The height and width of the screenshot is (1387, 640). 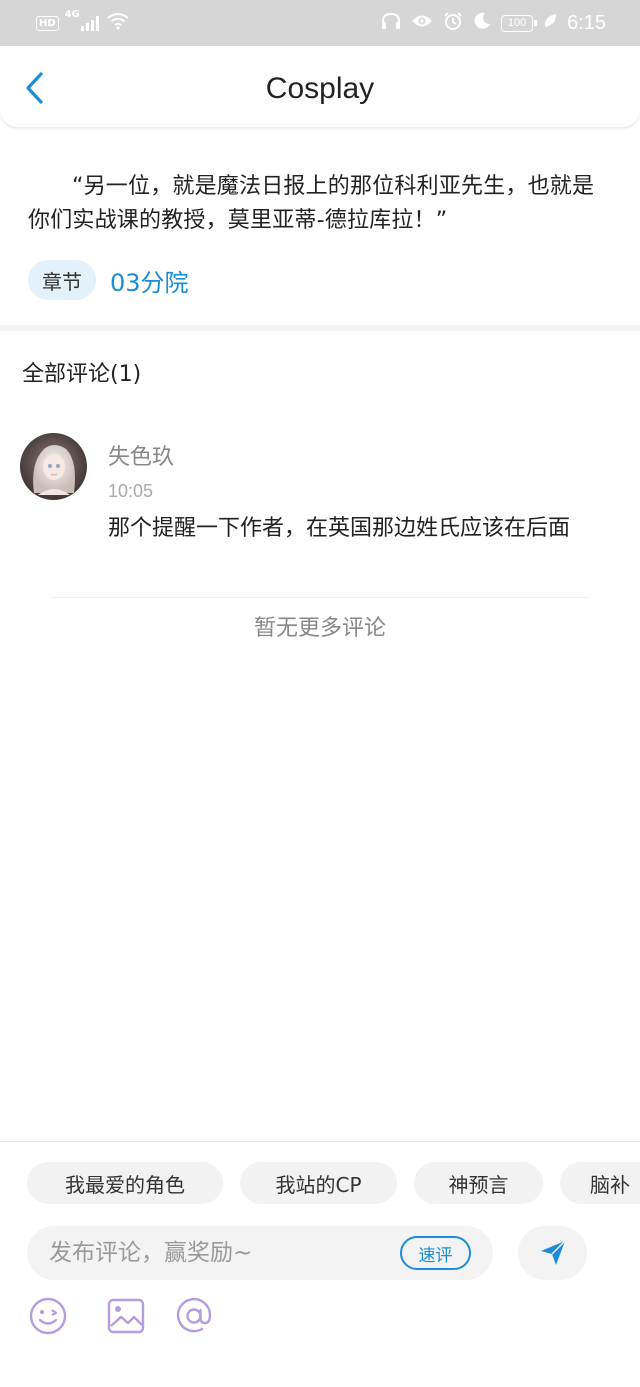 I want to click on headphones-icon, so click(x=391, y=23).